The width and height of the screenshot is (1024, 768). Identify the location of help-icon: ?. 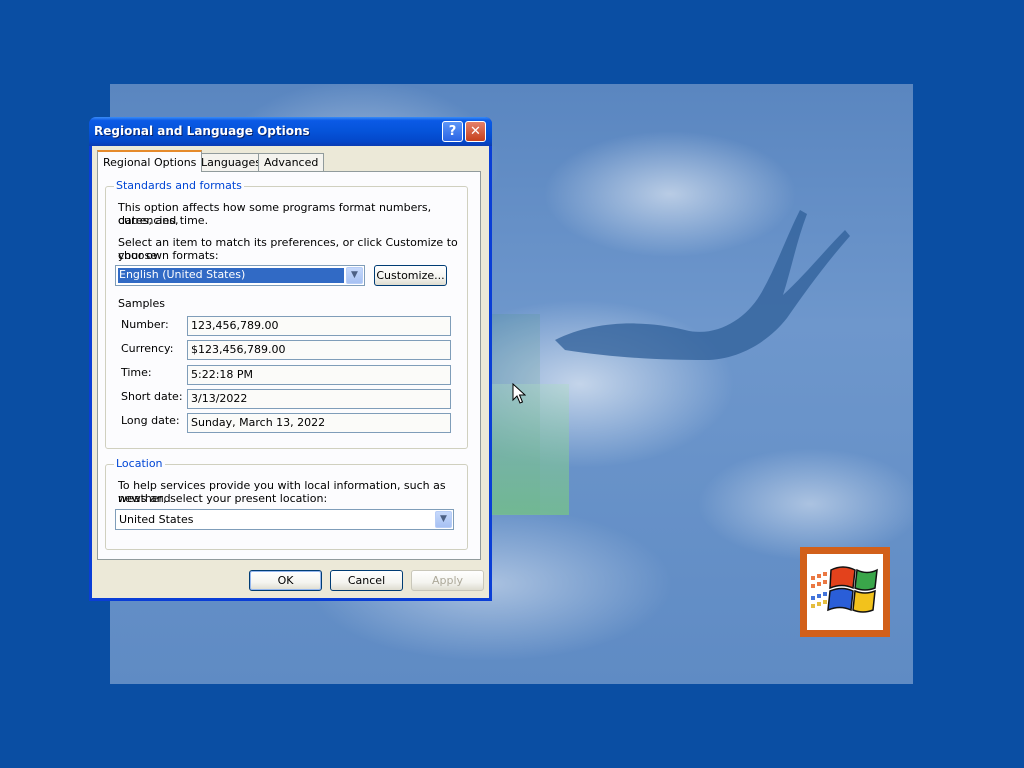
(452, 131).